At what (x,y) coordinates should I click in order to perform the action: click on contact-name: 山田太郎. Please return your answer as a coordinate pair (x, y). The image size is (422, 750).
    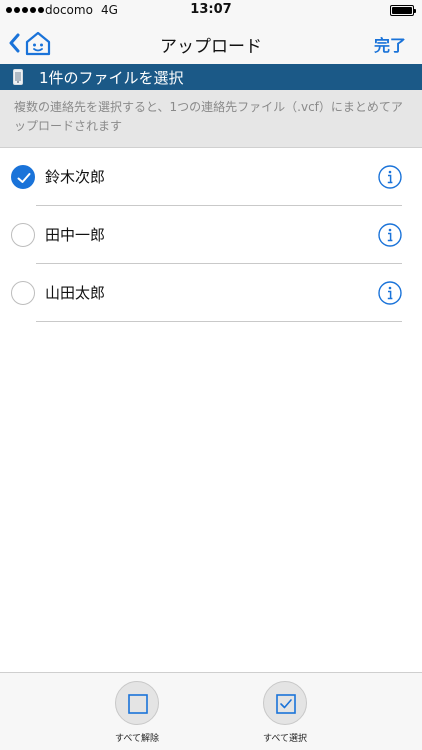
    Looking at the image, I should click on (75, 293).